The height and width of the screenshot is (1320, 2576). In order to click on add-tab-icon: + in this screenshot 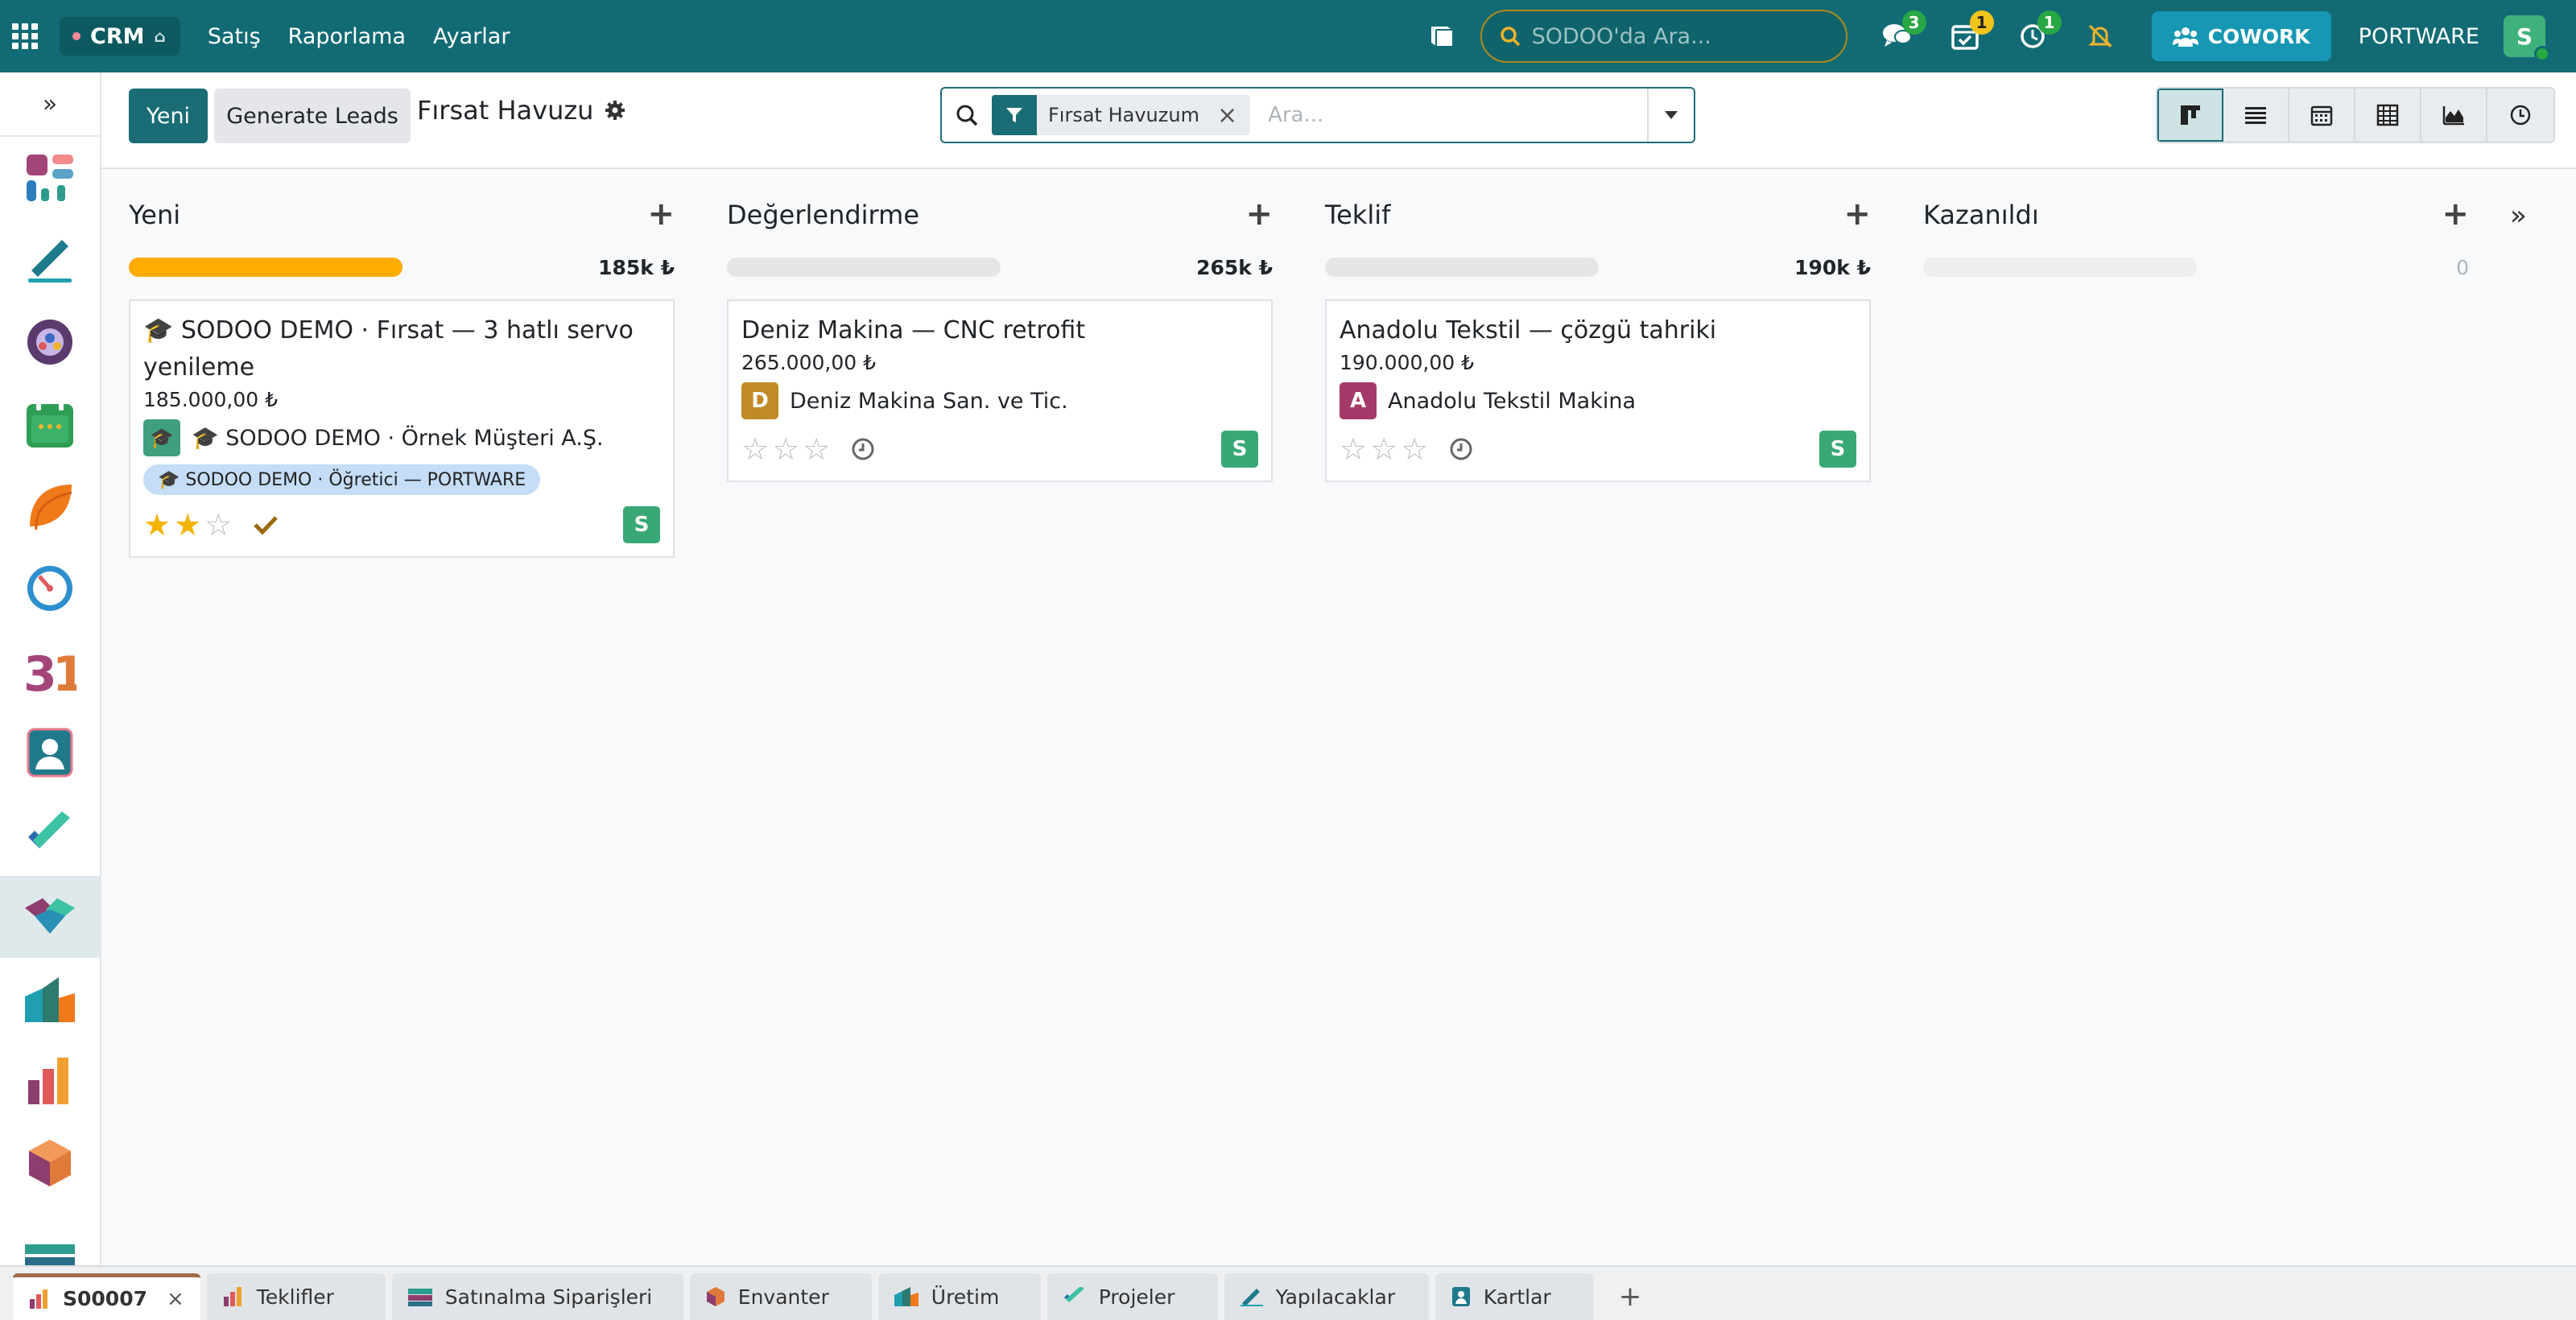, I will do `click(1631, 1296)`.